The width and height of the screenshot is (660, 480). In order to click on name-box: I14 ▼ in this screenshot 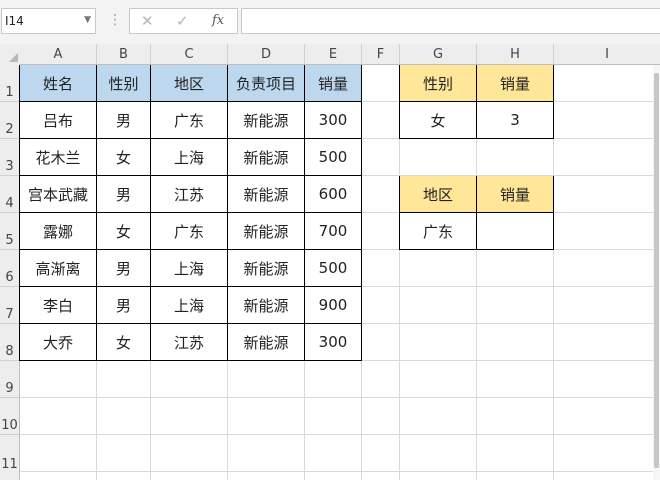, I will do `click(48, 21)`.